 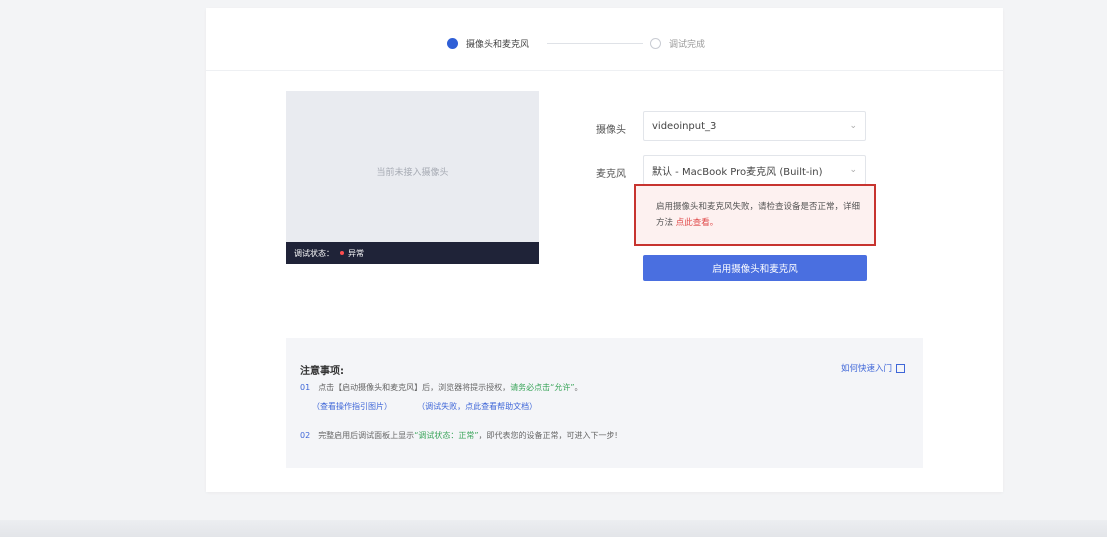 What do you see at coordinates (697, 223) in the screenshot?
I see `alert-help-link: 点此查看。` at bounding box center [697, 223].